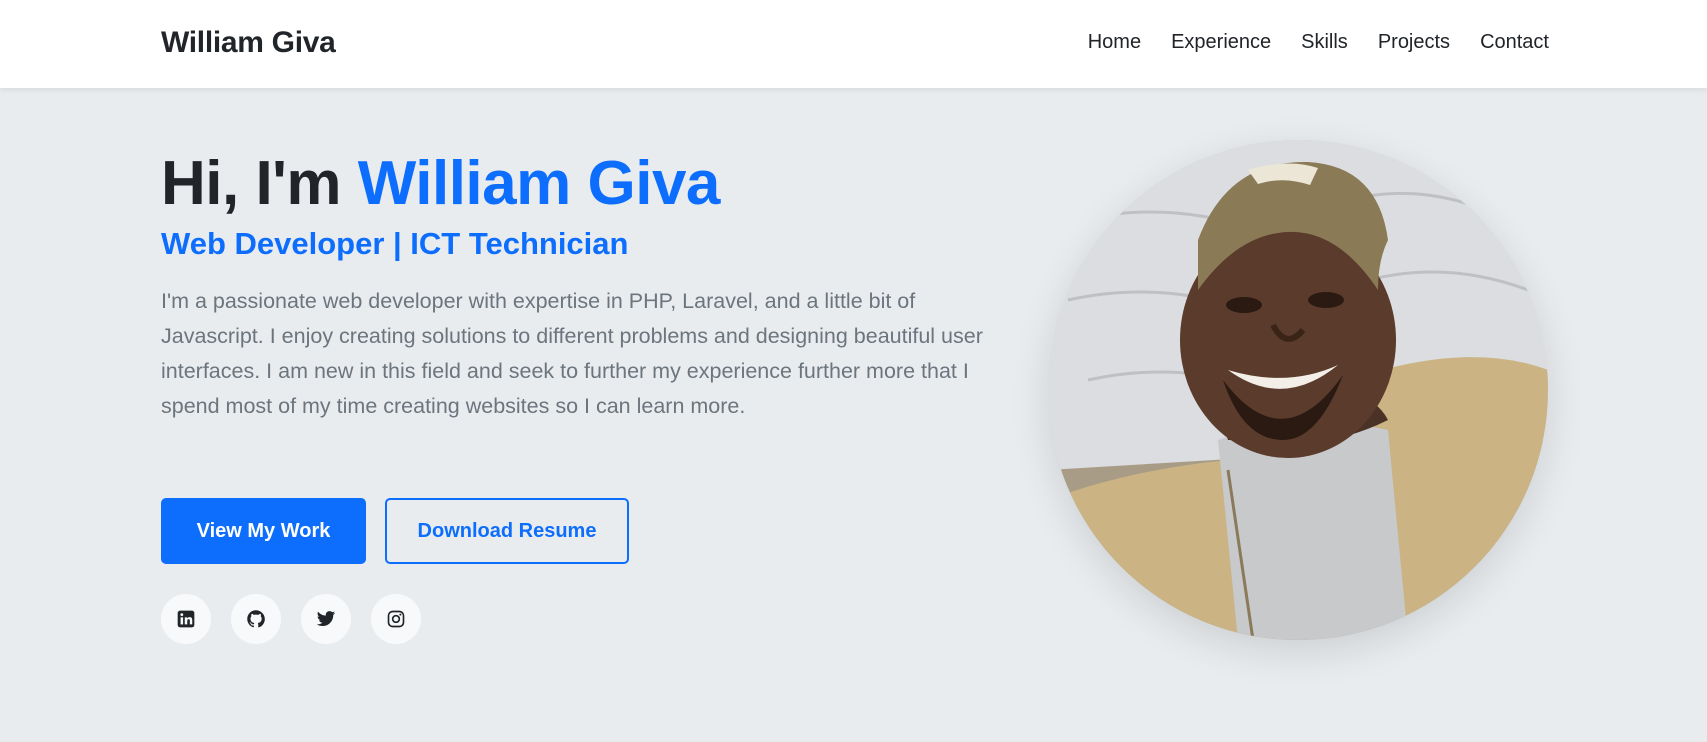 The width and height of the screenshot is (1707, 742). I want to click on hero-subtitle: Web Developer | ICT Technician, so click(395, 243).